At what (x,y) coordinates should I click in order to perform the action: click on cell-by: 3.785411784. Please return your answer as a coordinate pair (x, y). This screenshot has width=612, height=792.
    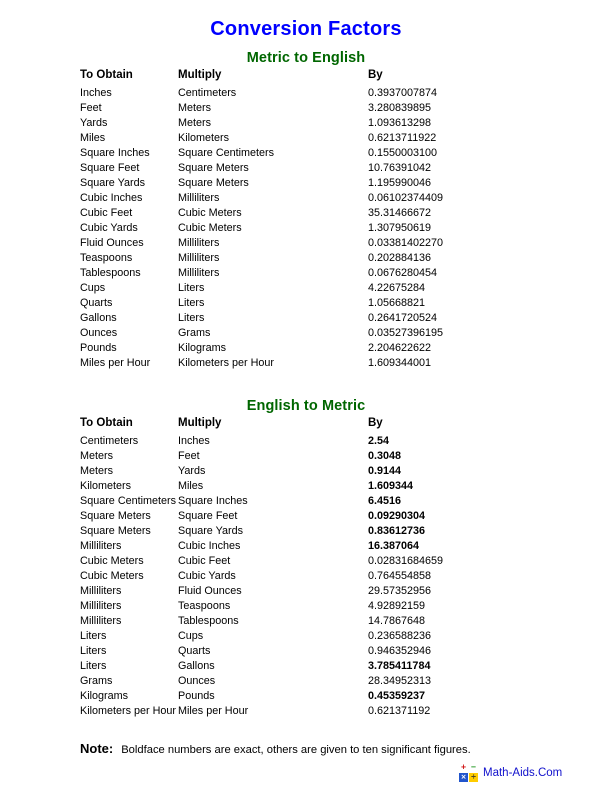
    Looking at the image, I should click on (490, 666).